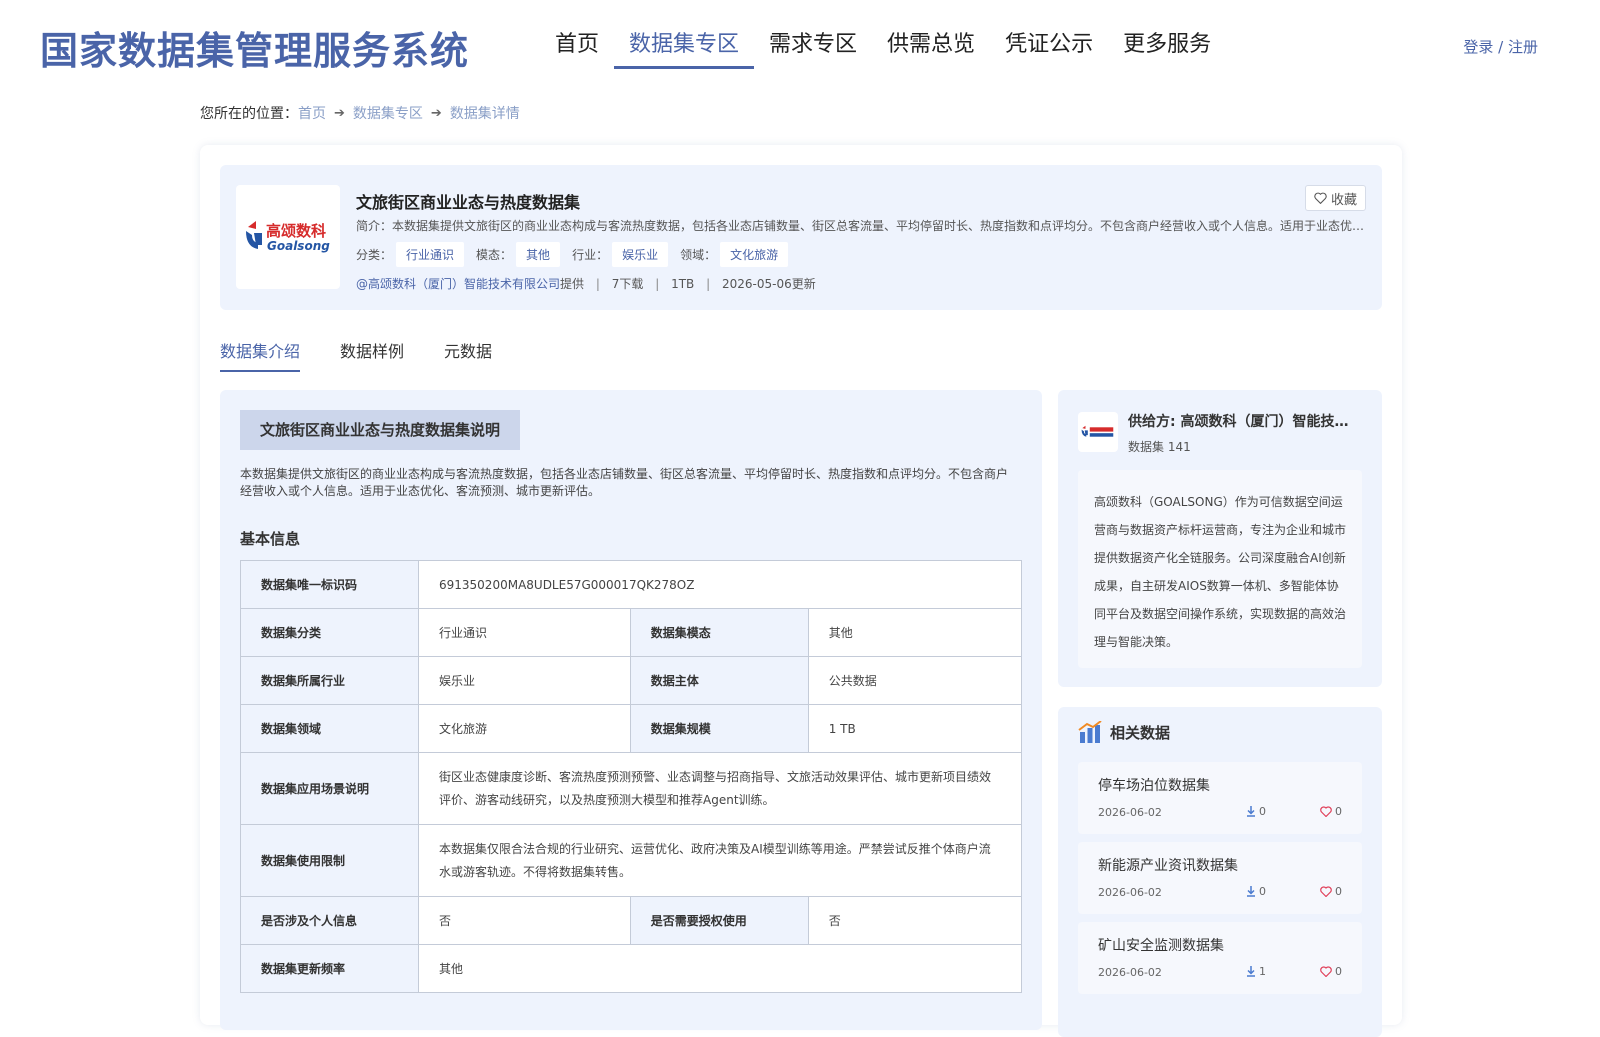 The image size is (1600, 1037). What do you see at coordinates (931, 48) in the screenshot?
I see `nav-overview: 供需总览` at bounding box center [931, 48].